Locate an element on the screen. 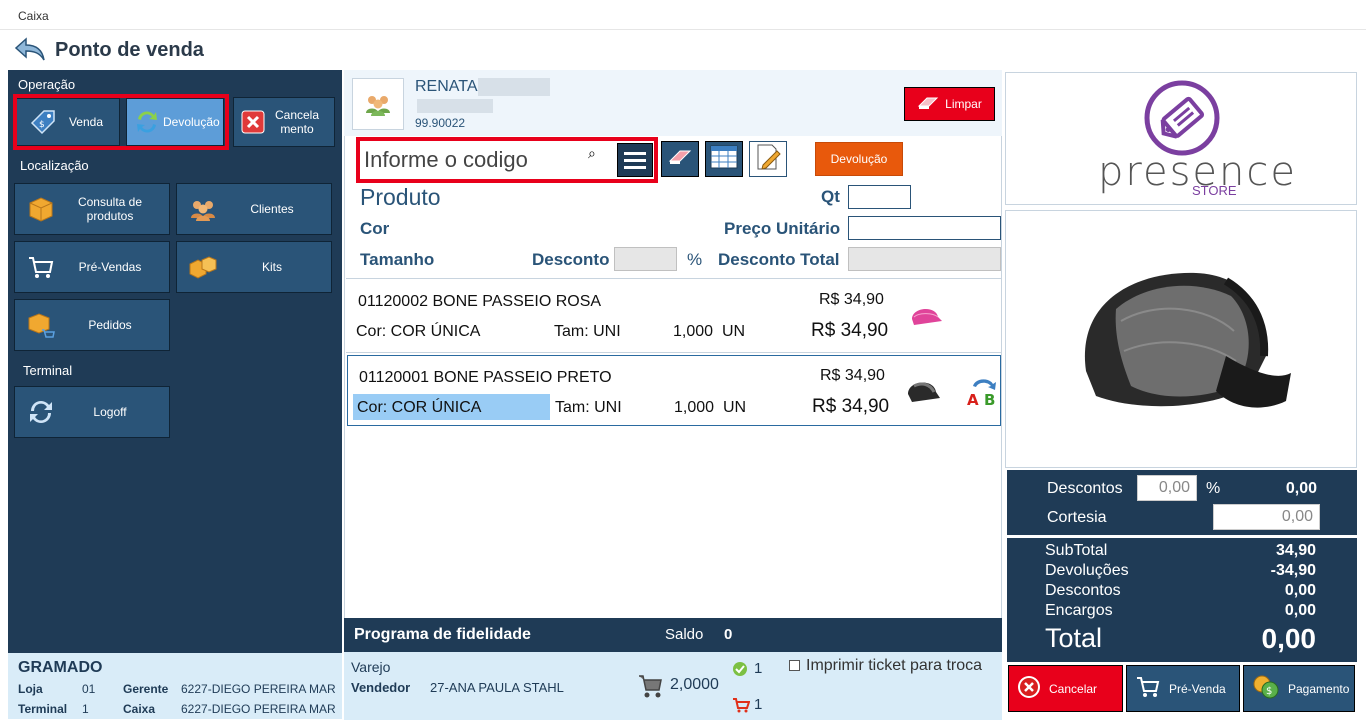 Image resolution: width=1366 pixels, height=726 pixels. desconto-pct-symbol: % is located at coordinates (695, 259).